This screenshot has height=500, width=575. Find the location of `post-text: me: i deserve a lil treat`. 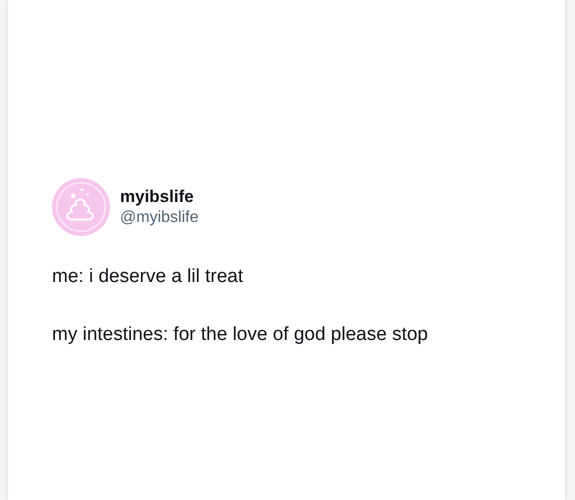

post-text: me: i deserve a lil treat is located at coordinates (148, 277).